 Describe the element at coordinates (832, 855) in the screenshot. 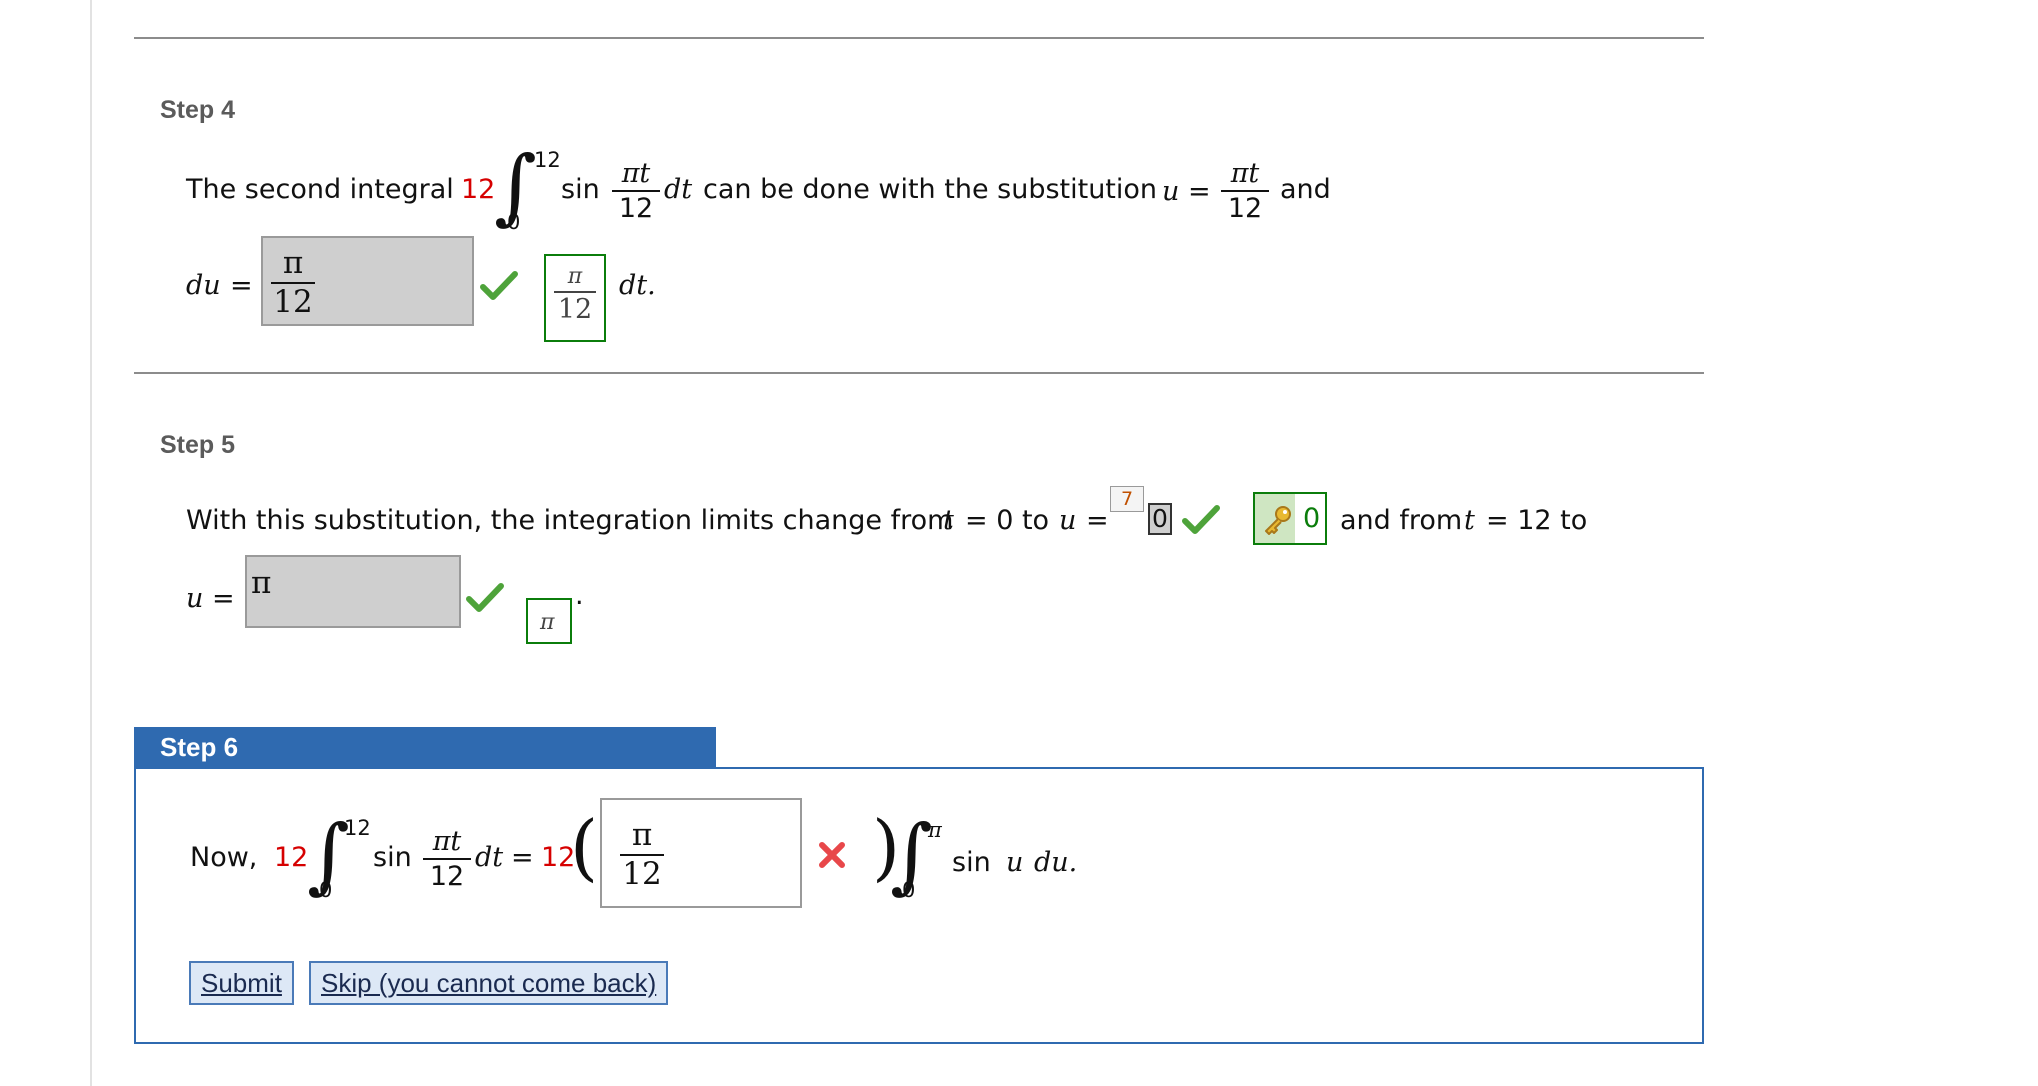

I see `cross-icon` at that location.